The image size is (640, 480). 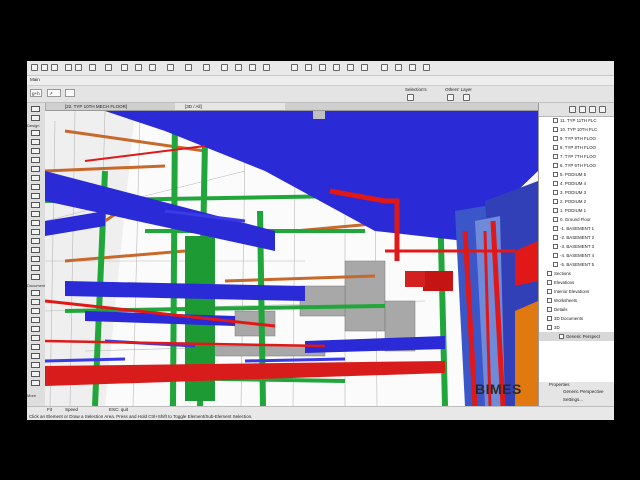 I want to click on nav-item-basement-5: -5. BASEMENT 5, so click(x=573, y=264).